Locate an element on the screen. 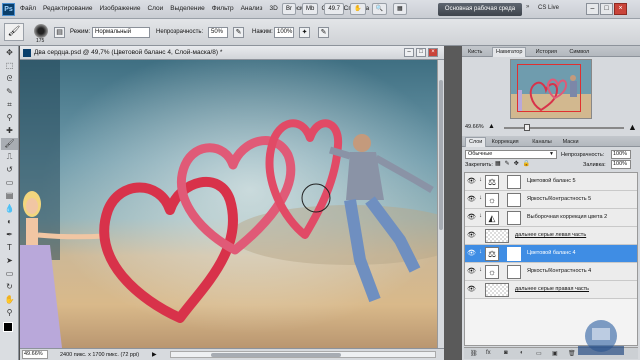 Image resolution: width=640 pixels, height=360 pixels. panel-tab: Каналы is located at coordinates (542, 142).